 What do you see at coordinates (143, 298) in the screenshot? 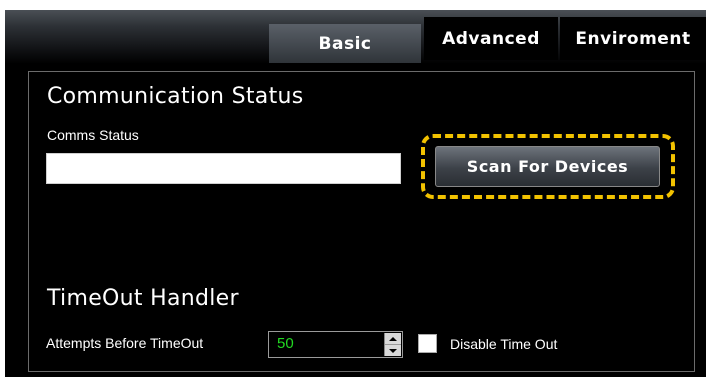
I see `timeout-handler-heading: TimeOut Handler` at bounding box center [143, 298].